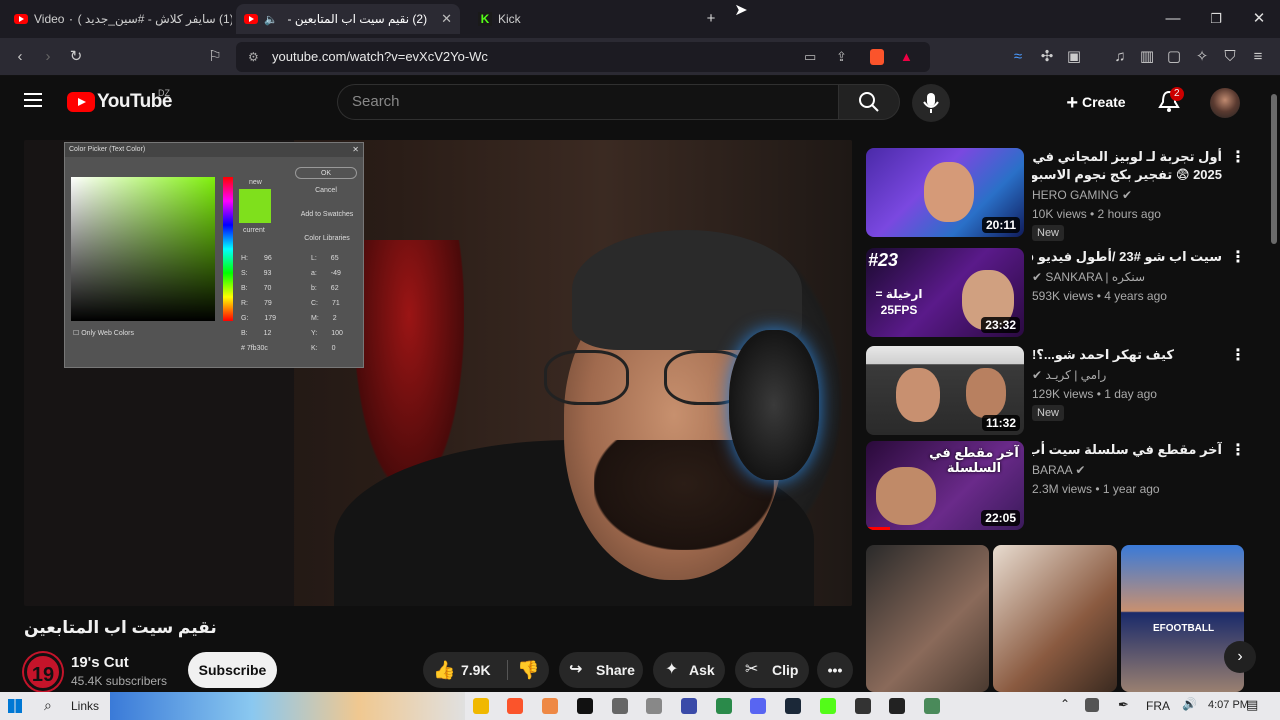 This screenshot has width=1280, height=720. Describe the element at coordinates (348, 19) in the screenshot. I see `tab-current-video: 🔈 (2) نقيم سيت اب المتابعين - be ✕` at that location.